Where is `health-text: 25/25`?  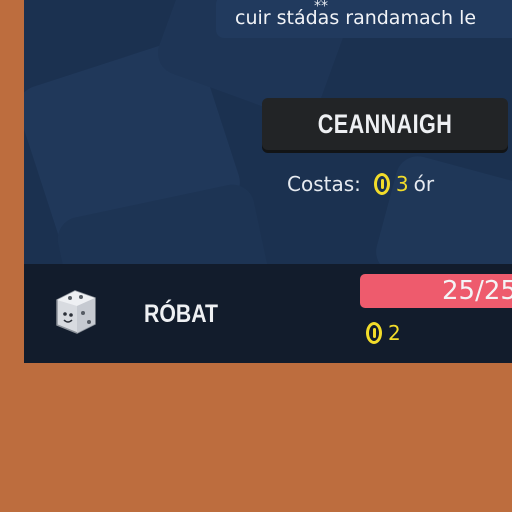 health-text: 25/25 is located at coordinates (477, 291).